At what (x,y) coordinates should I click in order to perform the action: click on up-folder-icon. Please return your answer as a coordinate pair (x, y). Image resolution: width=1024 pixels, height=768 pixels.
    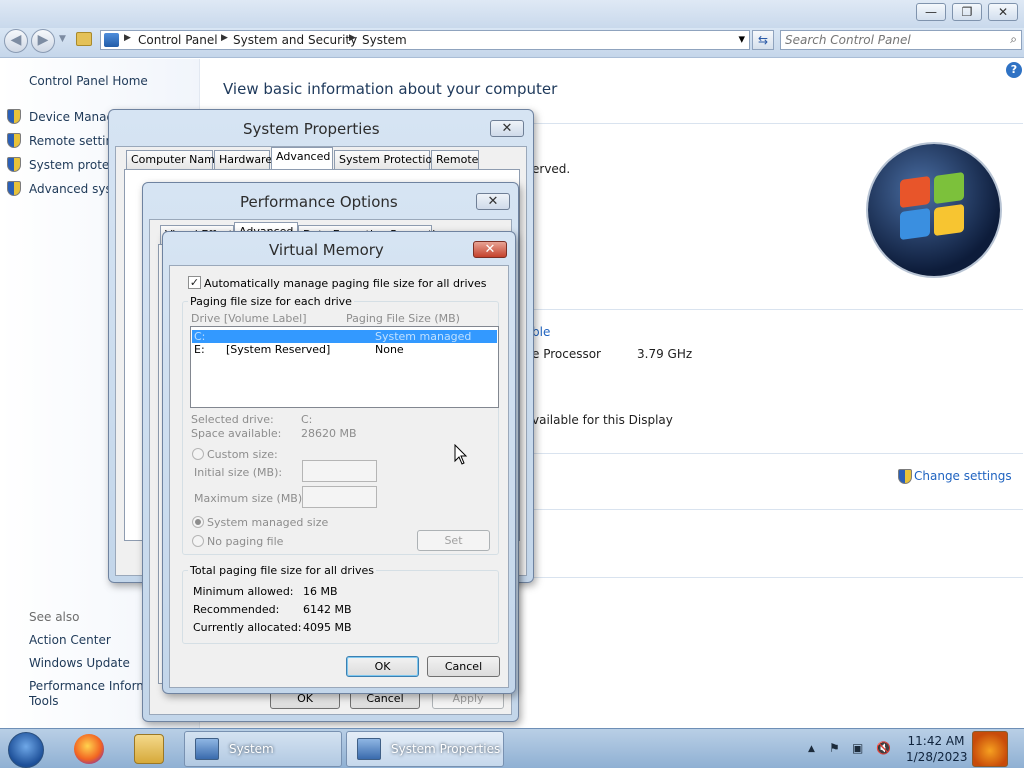
    Looking at the image, I should click on (84, 39).